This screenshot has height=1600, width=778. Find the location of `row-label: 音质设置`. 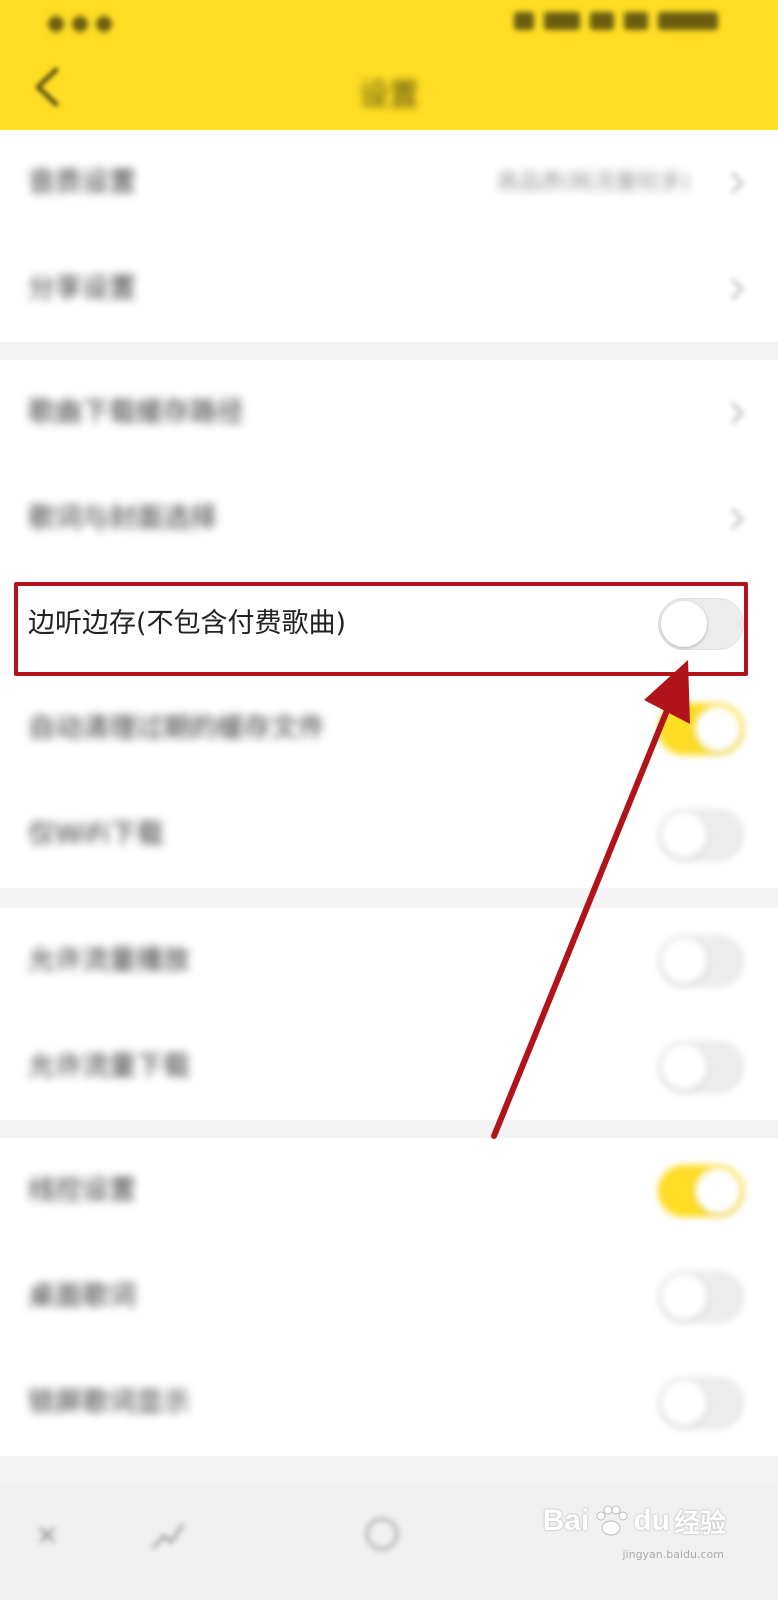

row-label: 音质设置 is located at coordinates (82, 182).